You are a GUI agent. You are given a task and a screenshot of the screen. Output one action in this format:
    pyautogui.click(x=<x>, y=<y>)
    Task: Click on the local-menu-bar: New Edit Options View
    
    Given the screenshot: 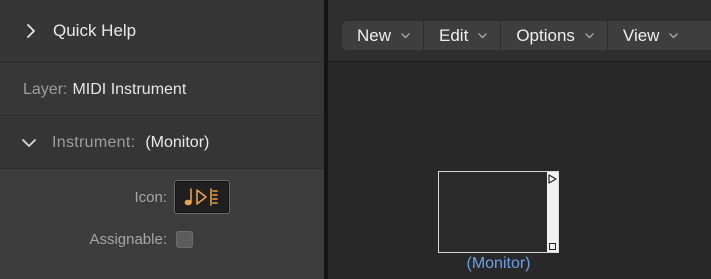 What is the action you would take?
    pyautogui.click(x=519, y=31)
    